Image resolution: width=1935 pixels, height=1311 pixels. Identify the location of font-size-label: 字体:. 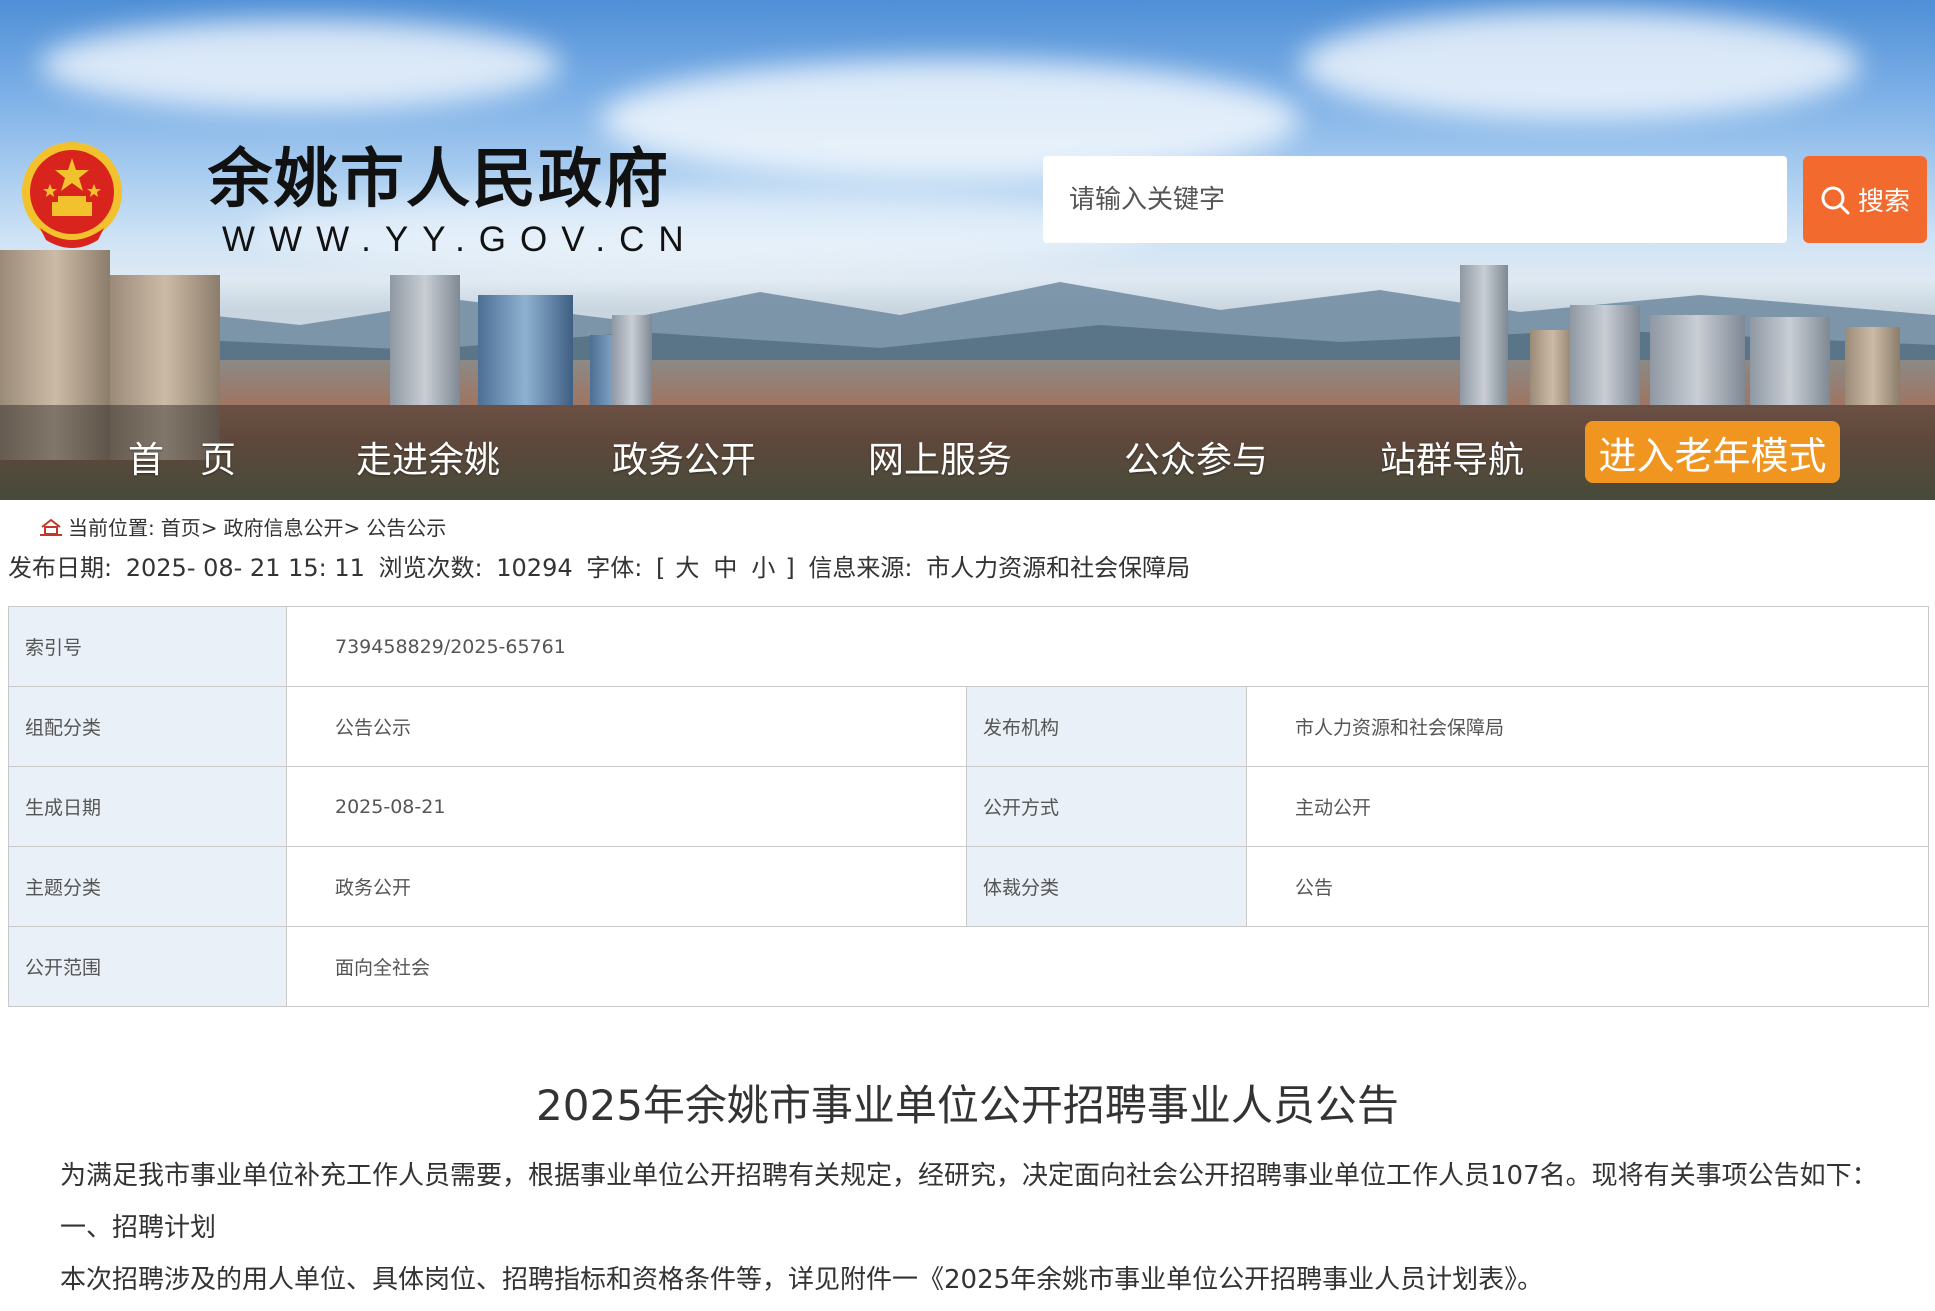
(614, 568).